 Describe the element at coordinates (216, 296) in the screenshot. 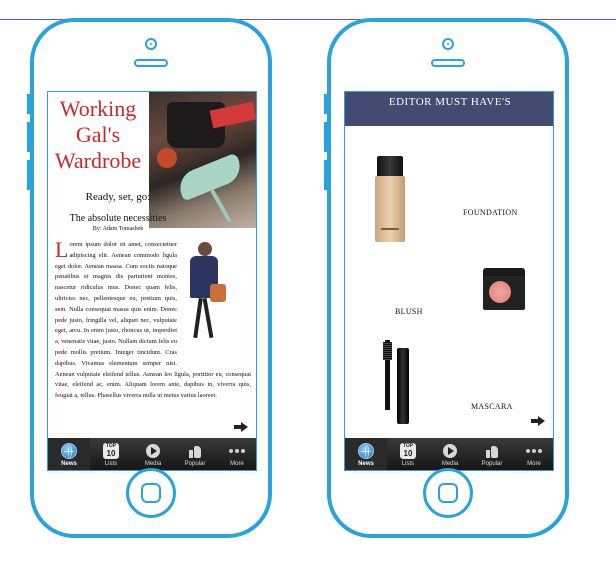

I see `fashion-sketch-image` at that location.